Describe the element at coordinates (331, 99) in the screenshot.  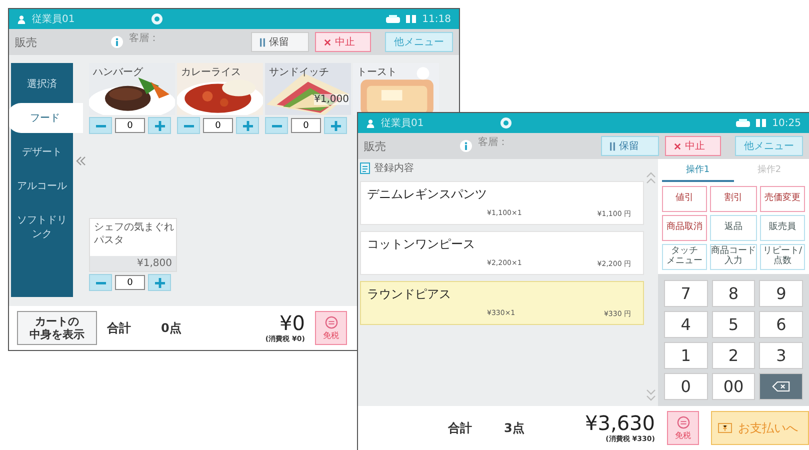
I see `product-price: ¥1,000` at that location.